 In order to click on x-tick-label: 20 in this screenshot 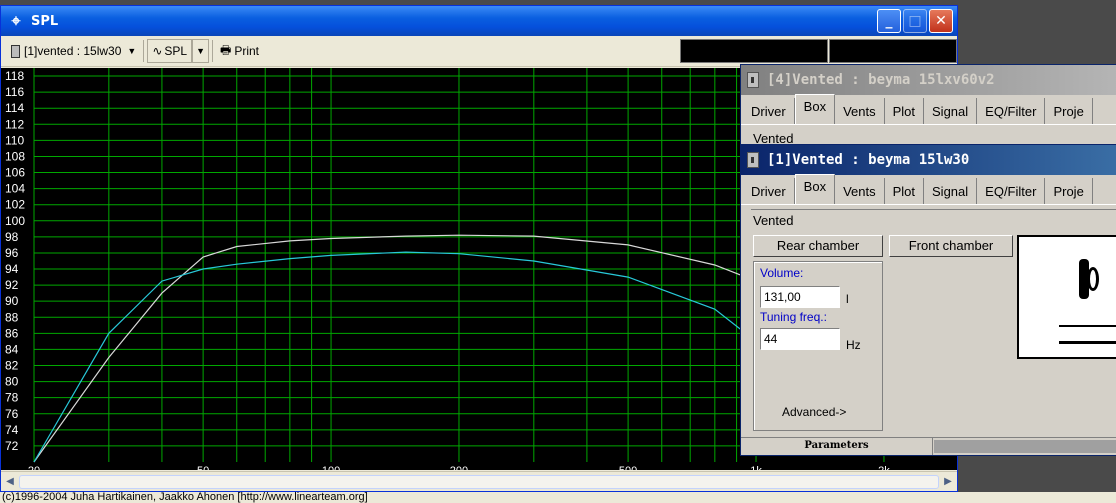, I will do `click(34, 467)`.